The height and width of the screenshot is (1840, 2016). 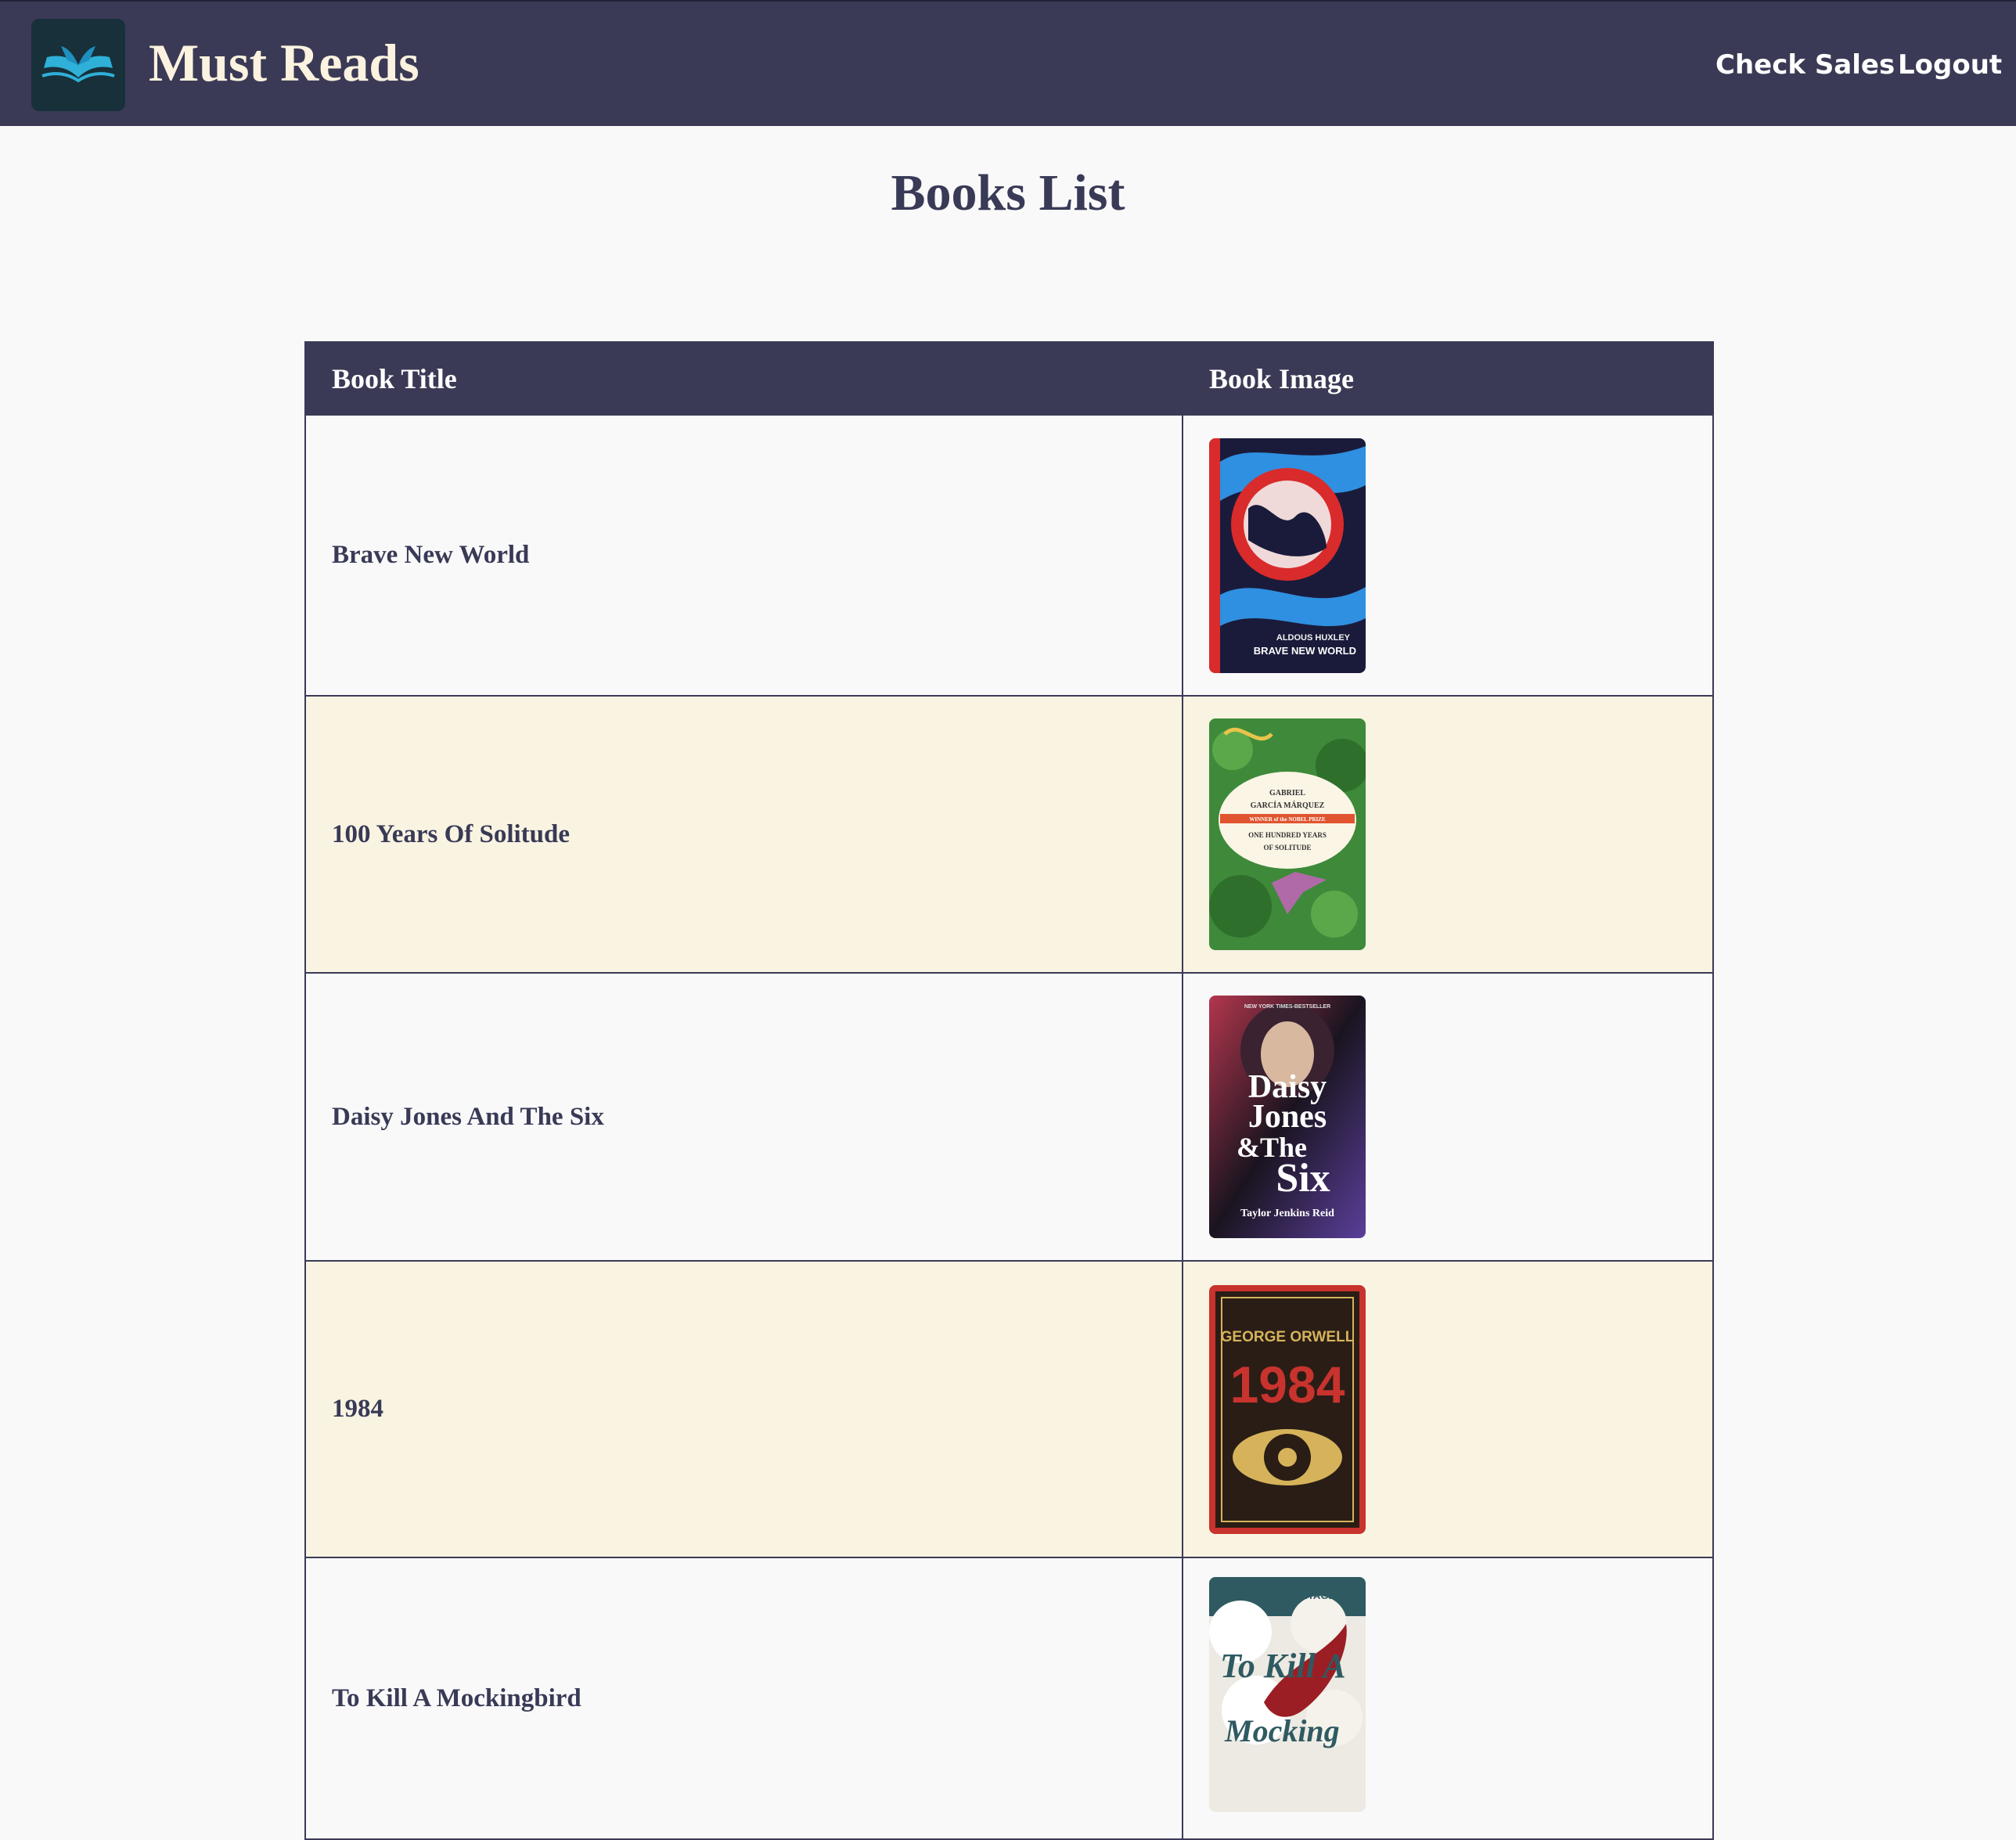 I want to click on open-book-icon, so click(x=78, y=64).